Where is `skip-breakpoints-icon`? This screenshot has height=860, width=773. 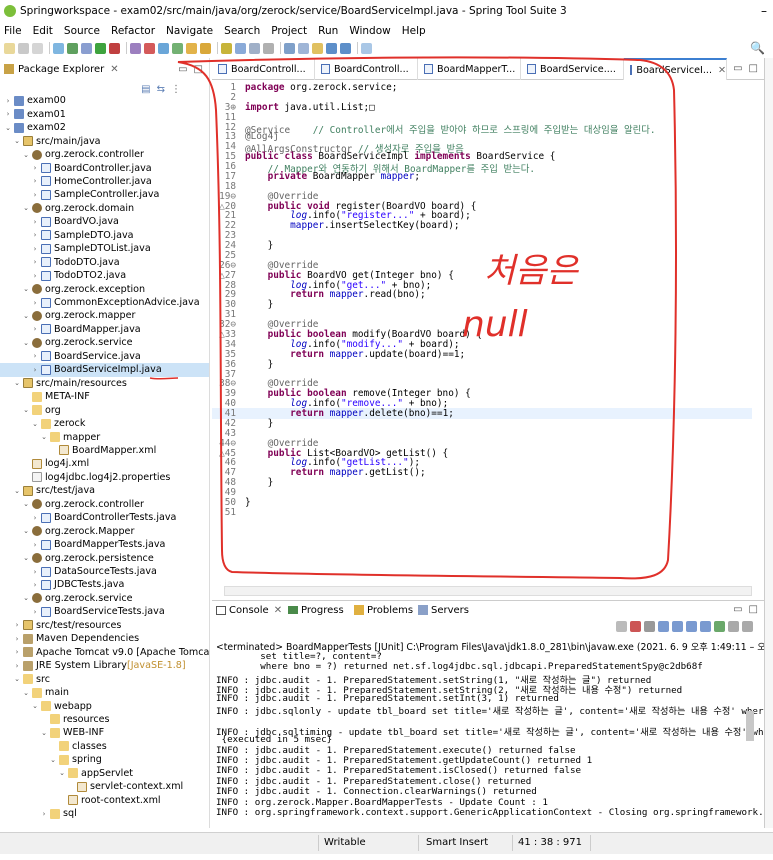 skip-breakpoints-icon is located at coordinates (58, 48).